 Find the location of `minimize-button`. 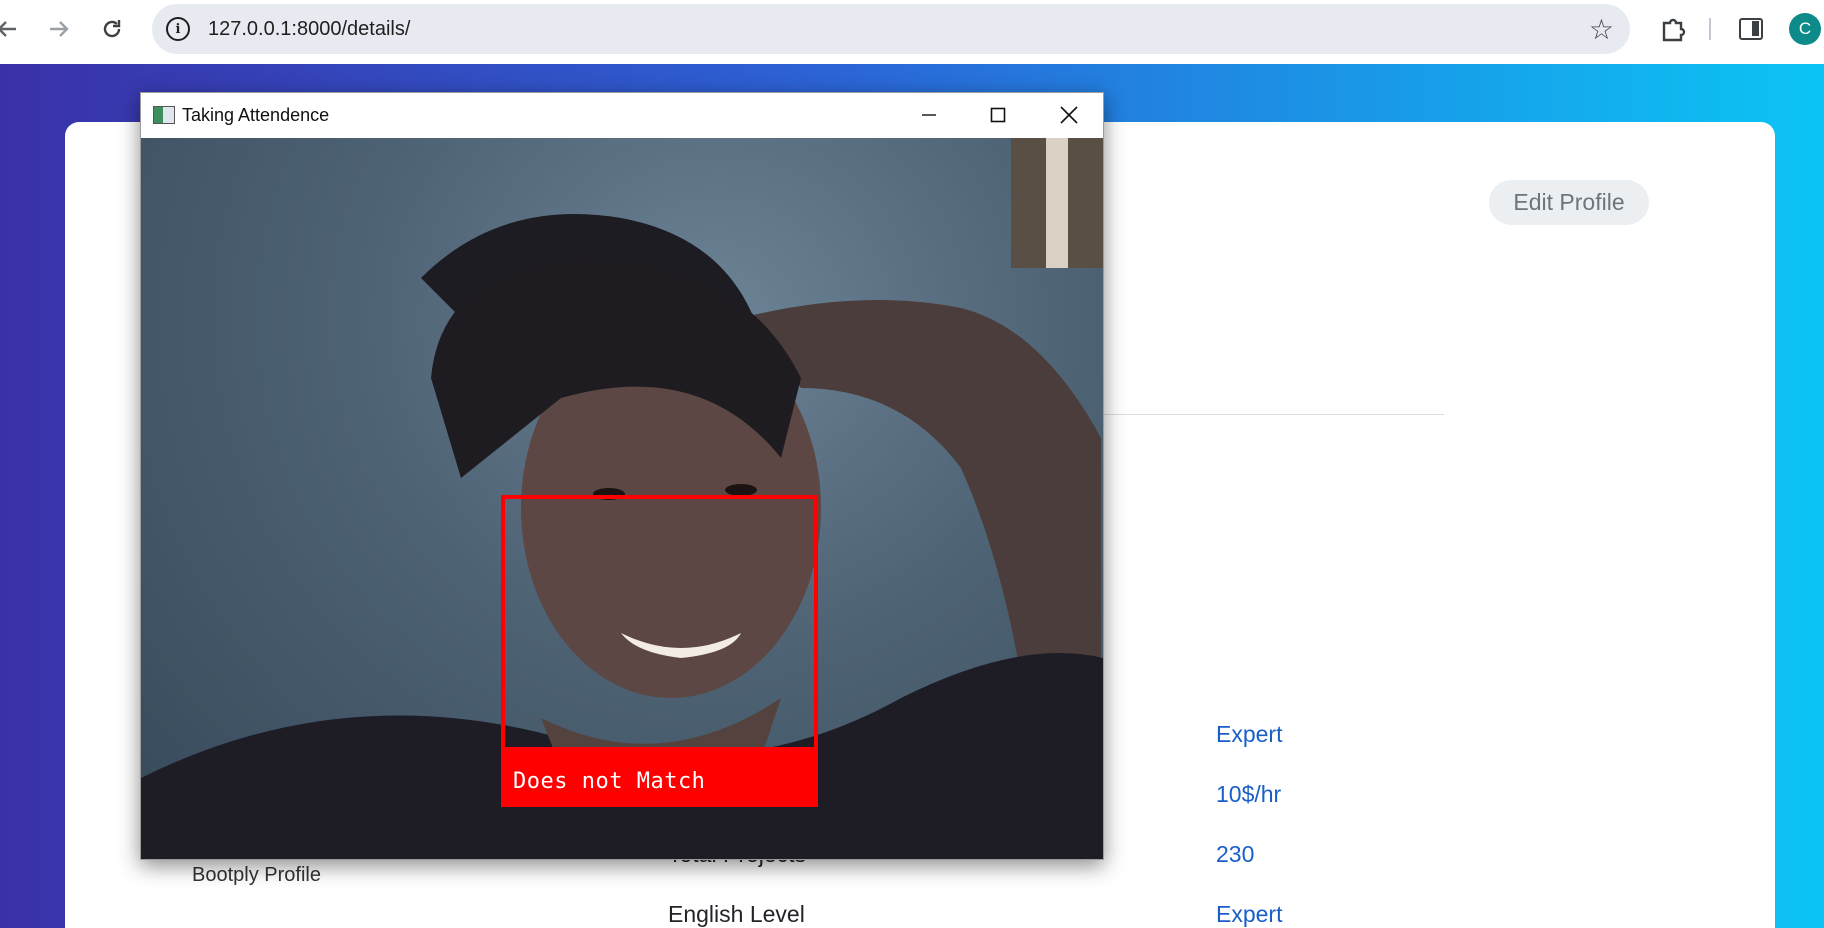

minimize-button is located at coordinates (929, 115).